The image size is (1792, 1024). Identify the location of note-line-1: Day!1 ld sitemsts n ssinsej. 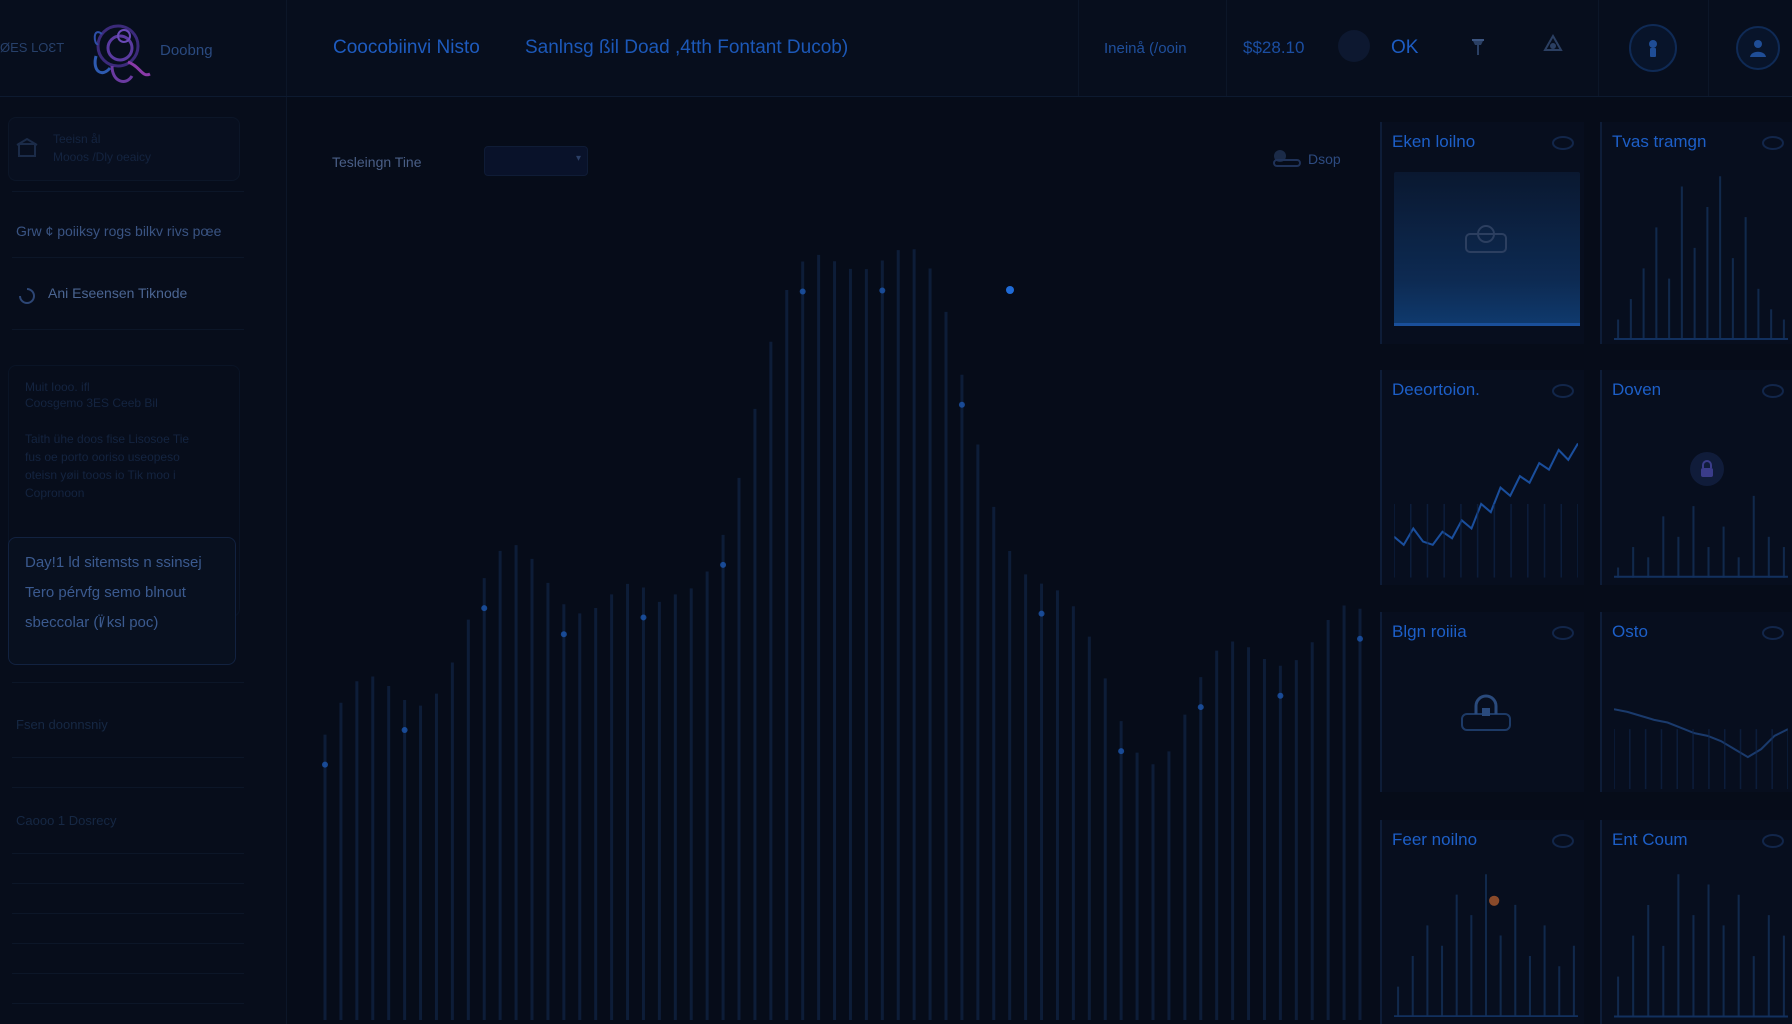
(113, 562).